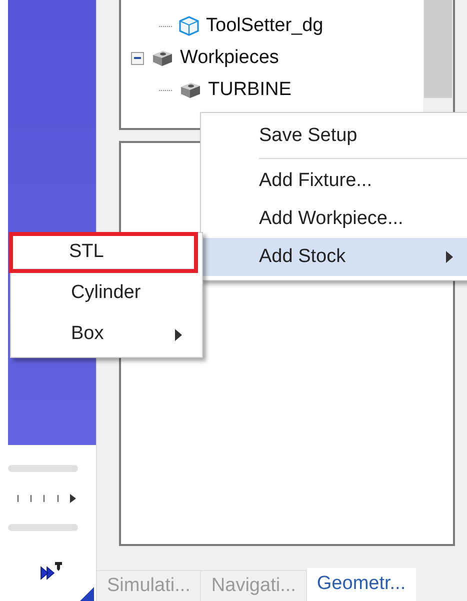 The height and width of the screenshot is (601, 467). Describe the element at coordinates (334, 257) in the screenshot. I see `menu-item: Add Stock` at that location.